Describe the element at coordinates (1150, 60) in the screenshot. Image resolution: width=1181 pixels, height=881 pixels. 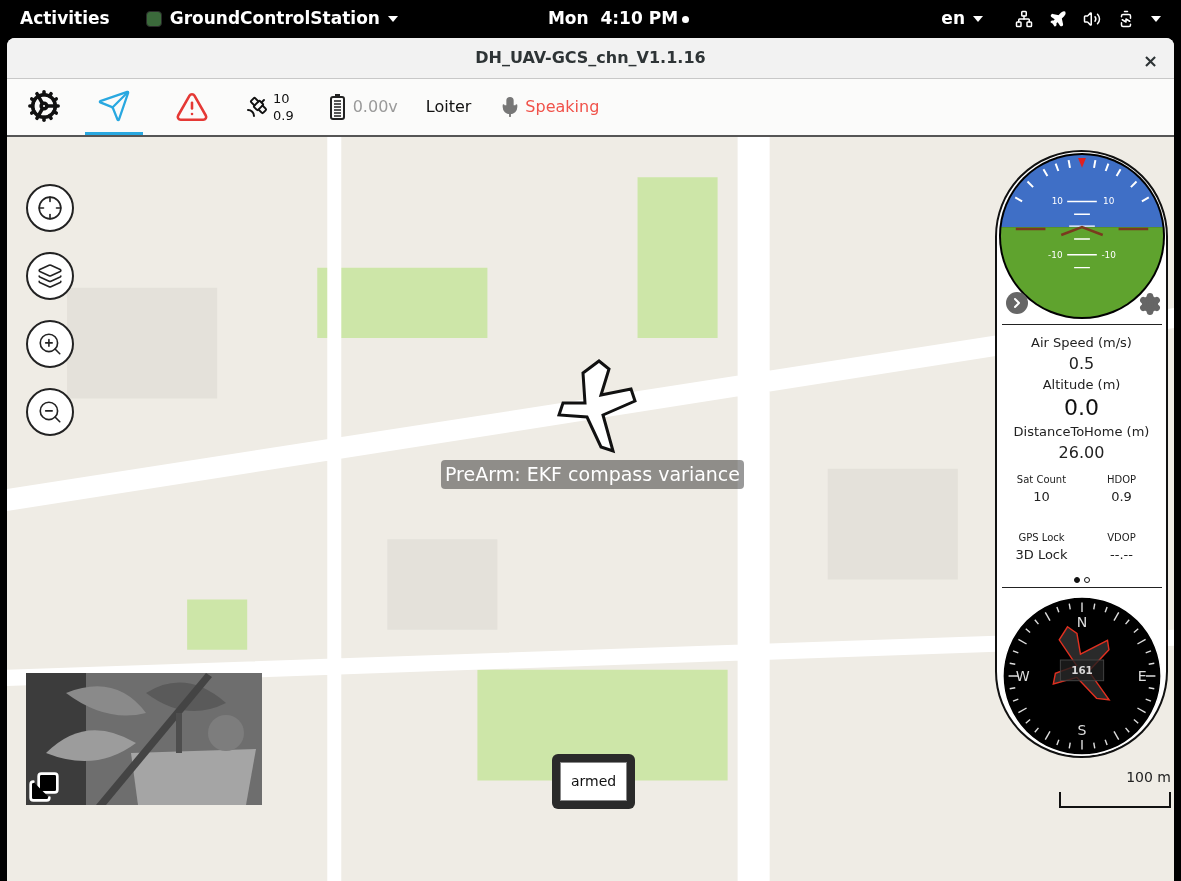
I see `close-button: ×` at that location.